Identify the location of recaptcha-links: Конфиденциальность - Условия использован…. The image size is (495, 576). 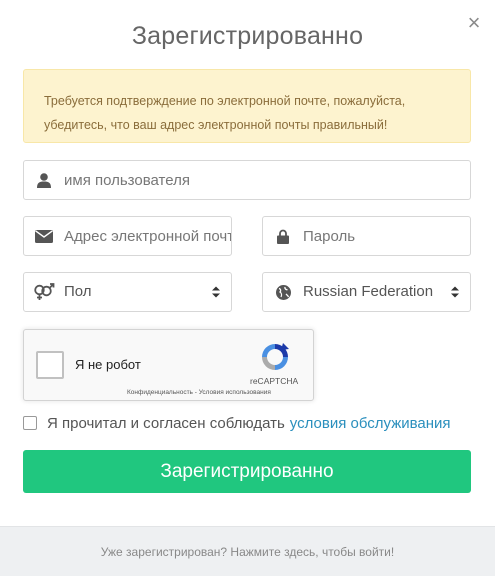
(199, 392).